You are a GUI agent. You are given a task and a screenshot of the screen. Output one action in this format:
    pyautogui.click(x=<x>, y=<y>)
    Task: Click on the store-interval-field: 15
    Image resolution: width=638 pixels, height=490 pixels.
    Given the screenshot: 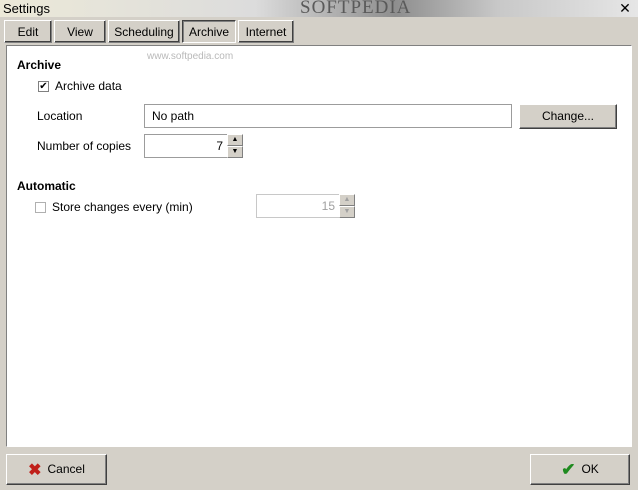 What is the action you would take?
    pyautogui.click(x=298, y=206)
    